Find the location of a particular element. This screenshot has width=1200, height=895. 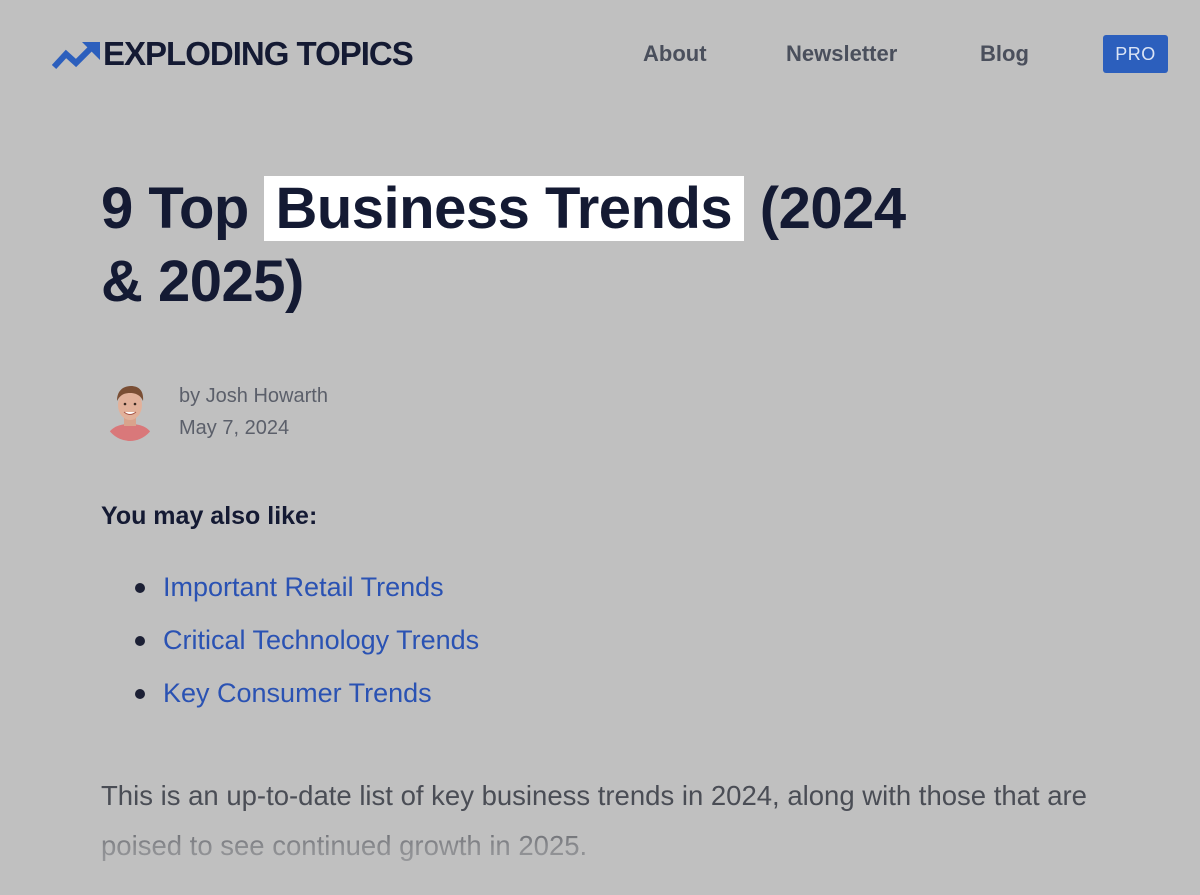

site-logo: EXPLODING TOPICS is located at coordinates (233, 54).